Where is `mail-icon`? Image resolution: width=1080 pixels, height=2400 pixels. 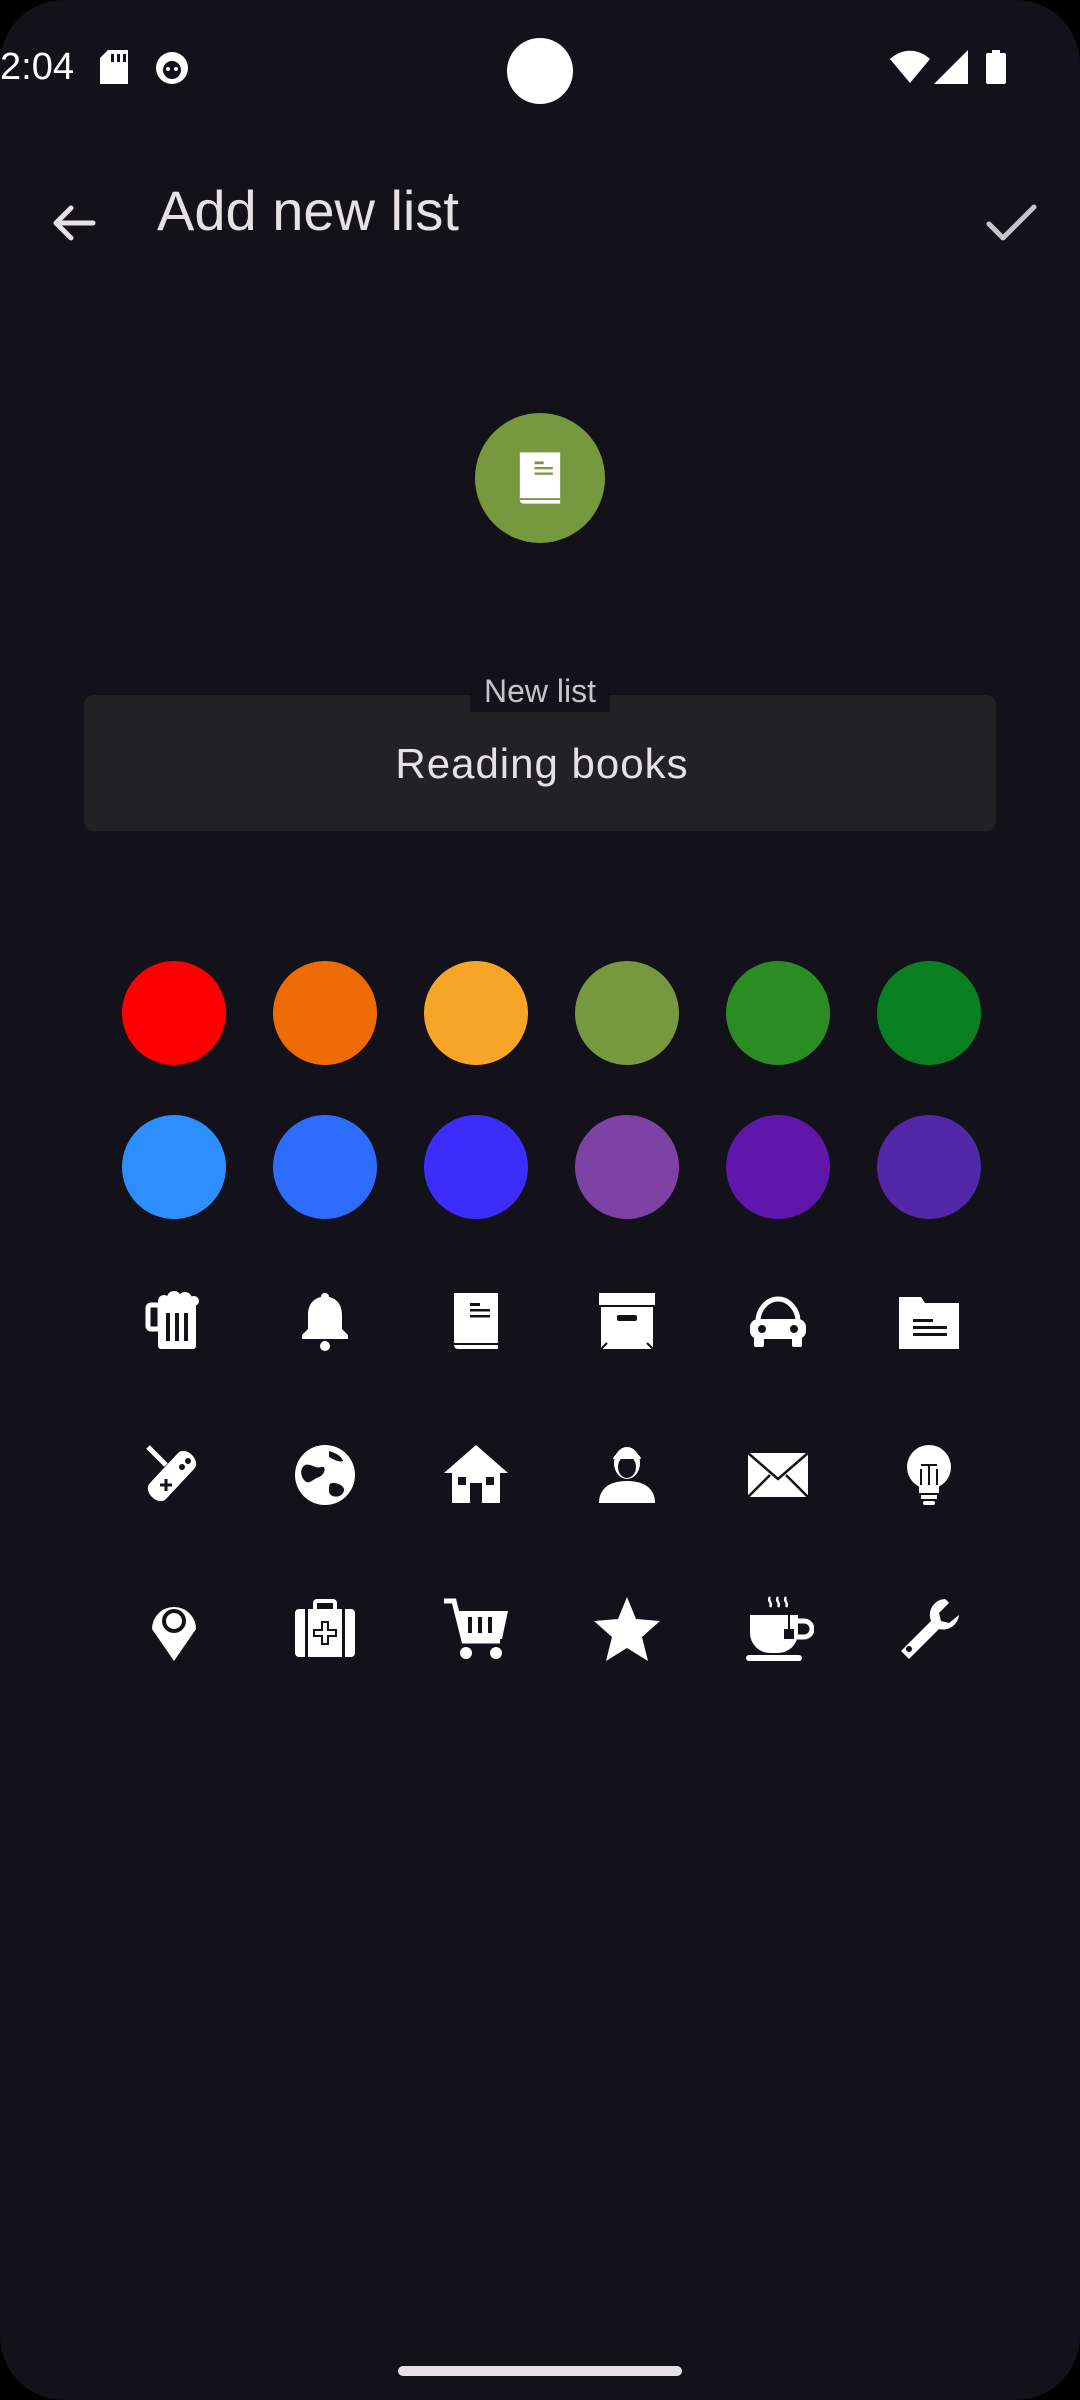
mail-icon is located at coordinates (777, 1475).